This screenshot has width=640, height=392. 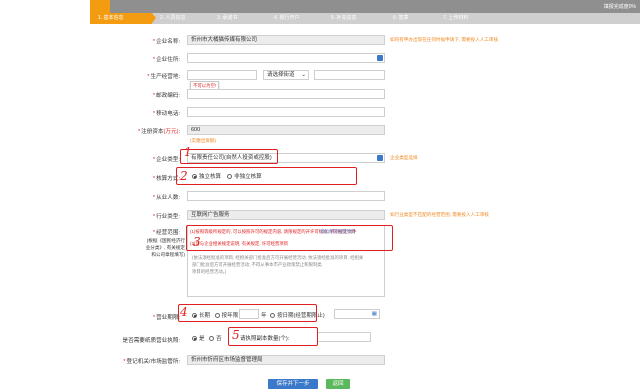 What do you see at coordinates (357, 314) in the screenshot?
I see `period-date-field: ▦` at bounding box center [357, 314].